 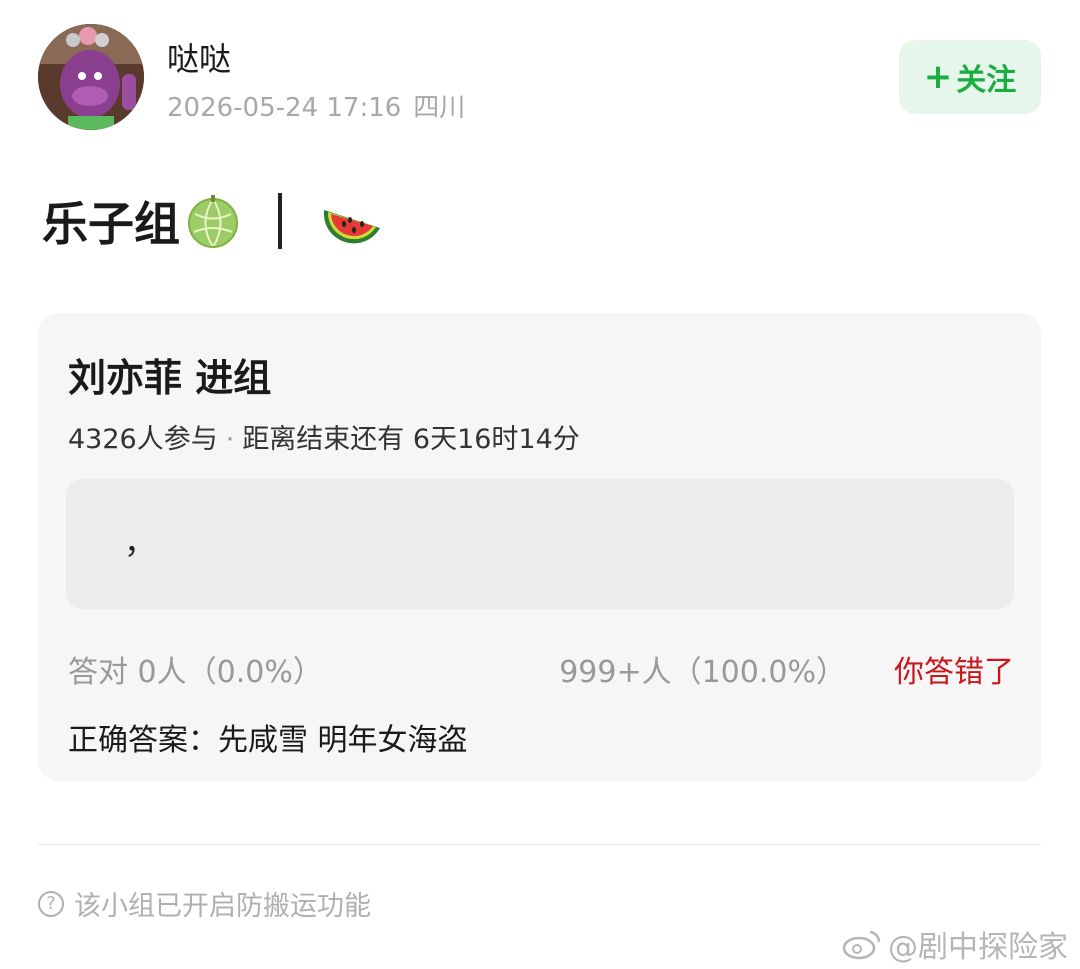 What do you see at coordinates (280, 221) in the screenshot?
I see `title-separator` at bounding box center [280, 221].